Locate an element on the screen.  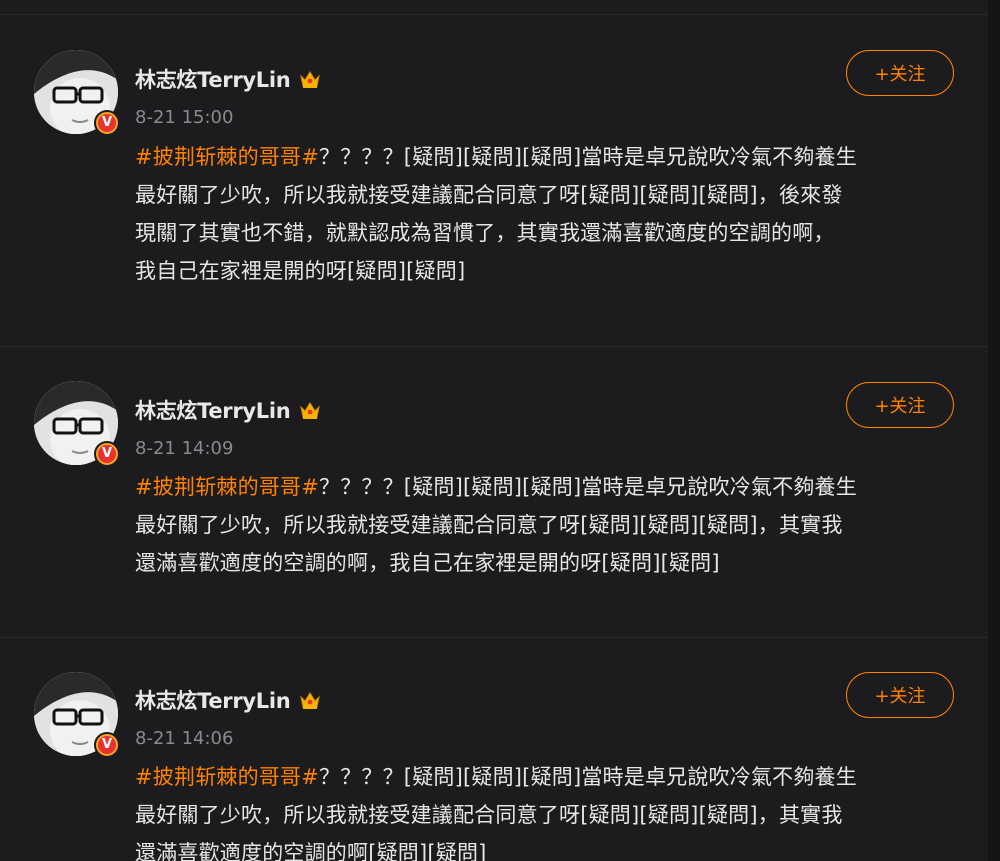
timestamp: 8-21 15:00 is located at coordinates (184, 117).